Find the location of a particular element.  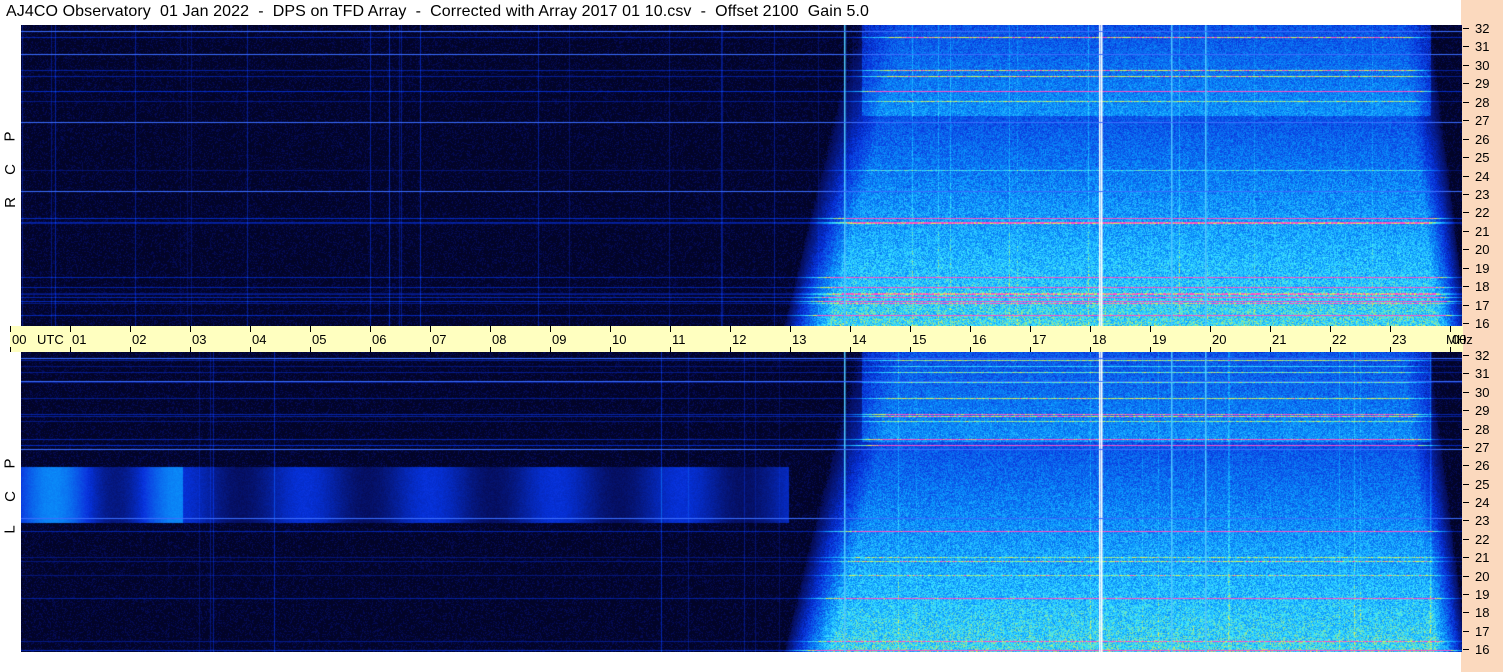

utc-hour-label: 04 is located at coordinates (259, 339).